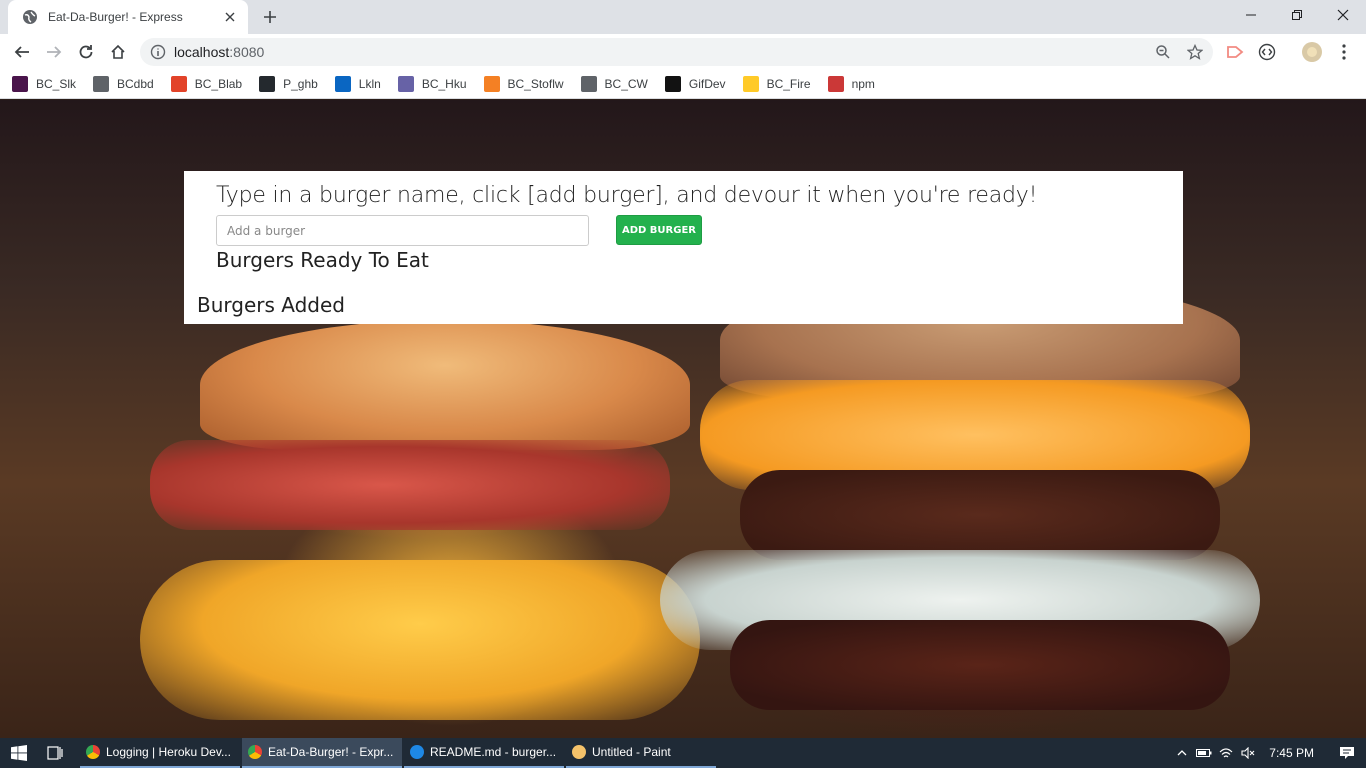 Image resolution: width=1366 pixels, height=768 pixels. Describe the element at coordinates (676, 52) in the screenshot. I see `address-bar: localhost:8080` at that location.